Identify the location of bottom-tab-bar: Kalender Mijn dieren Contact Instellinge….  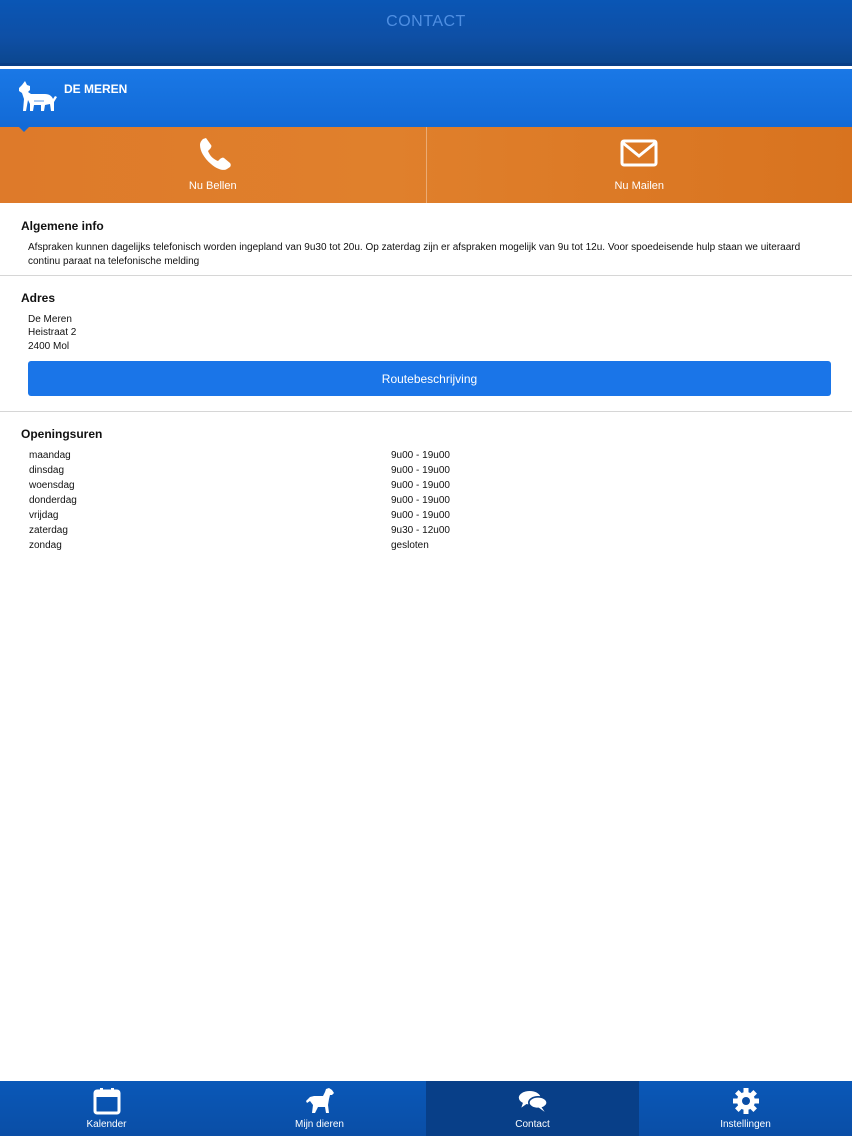
(426, 1108).